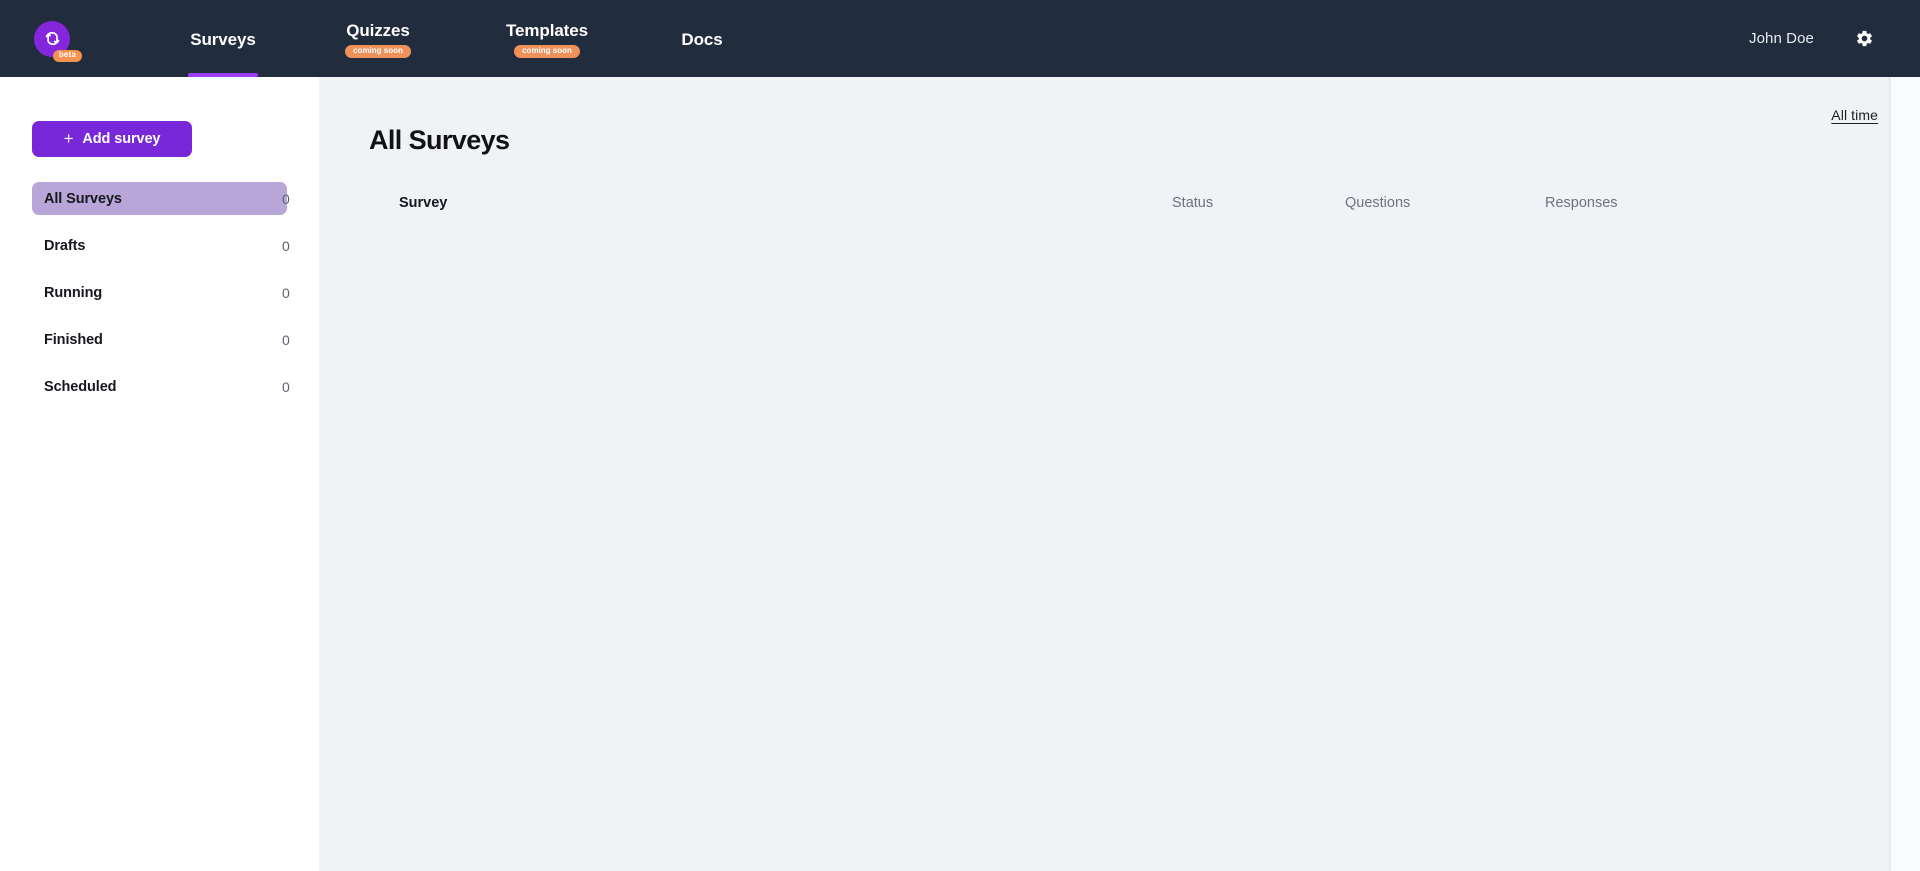 The height and width of the screenshot is (871, 1920). Describe the element at coordinates (547, 30) in the screenshot. I see `nav-label-templates: Templates` at that location.